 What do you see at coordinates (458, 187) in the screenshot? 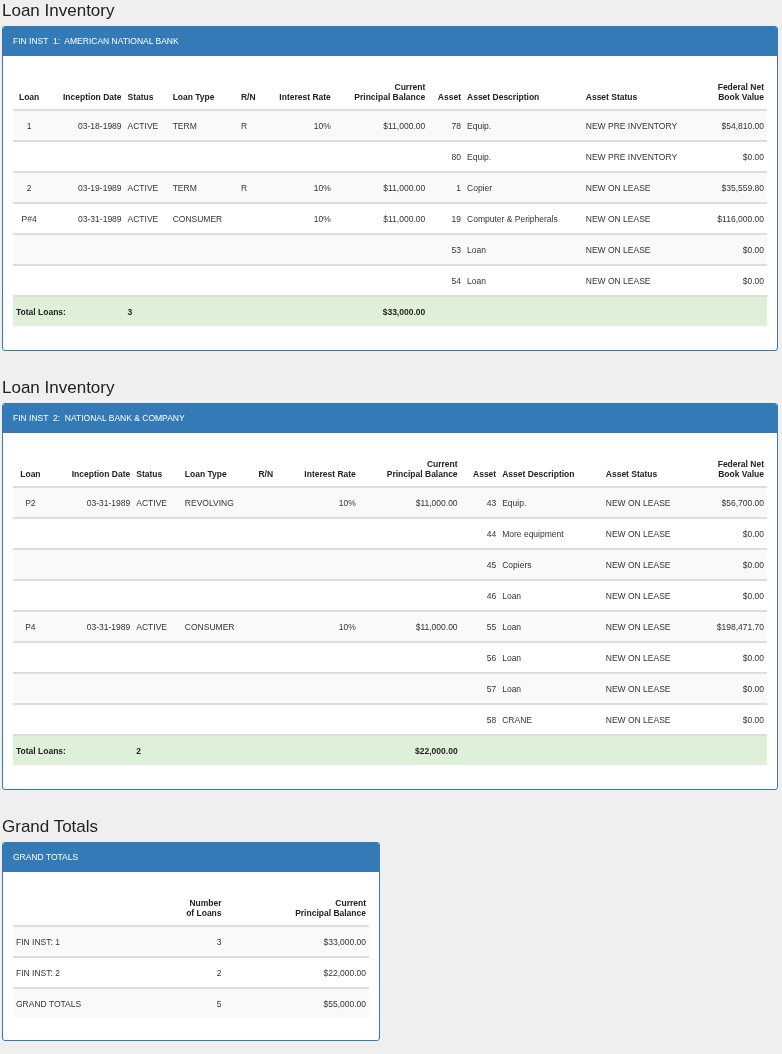
I see `table-cell: 1` at bounding box center [458, 187].